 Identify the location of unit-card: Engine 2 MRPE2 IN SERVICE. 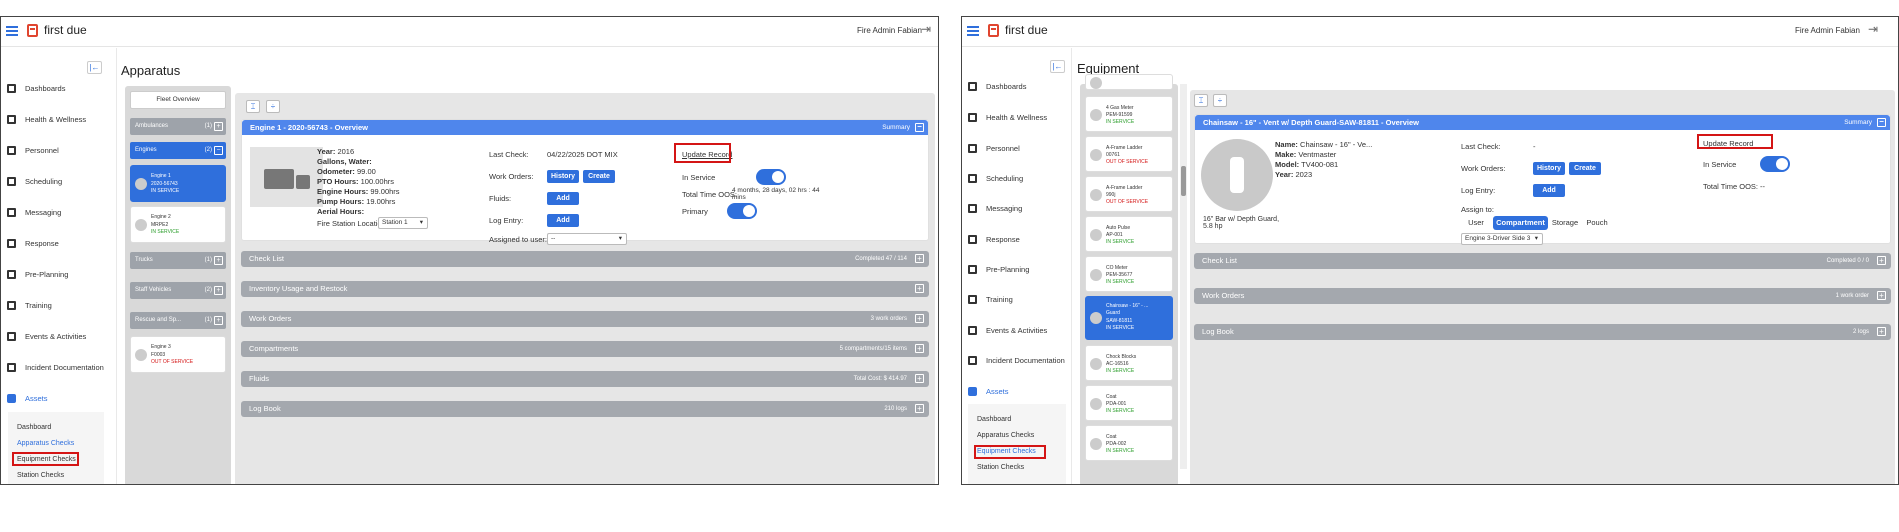
(178, 224).